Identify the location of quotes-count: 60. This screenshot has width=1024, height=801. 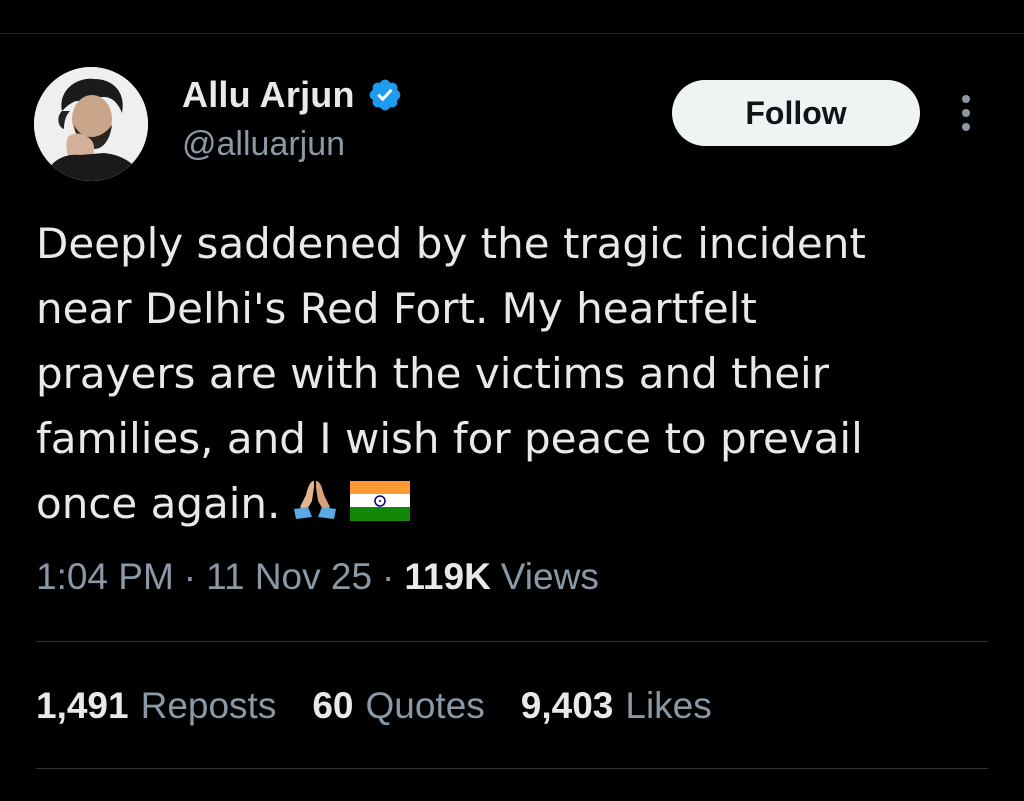
(333, 705).